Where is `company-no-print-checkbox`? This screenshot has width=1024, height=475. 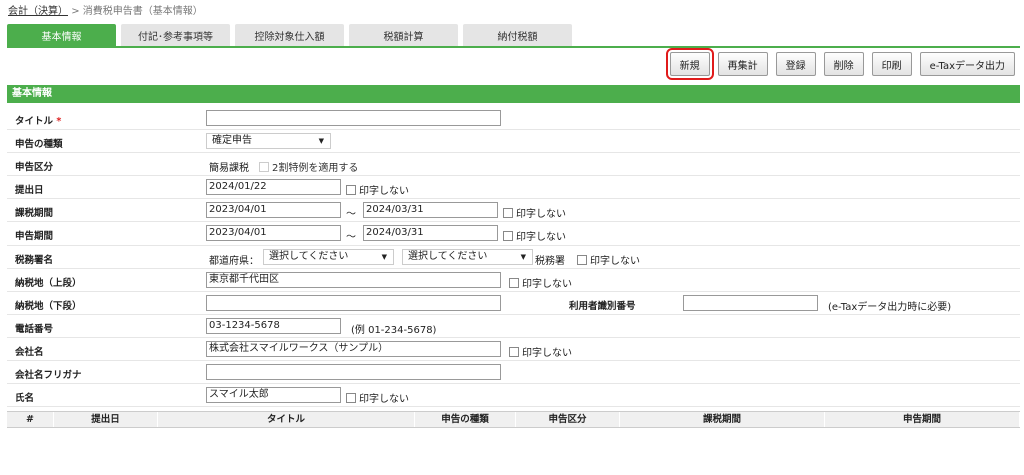 company-no-print-checkbox is located at coordinates (514, 351).